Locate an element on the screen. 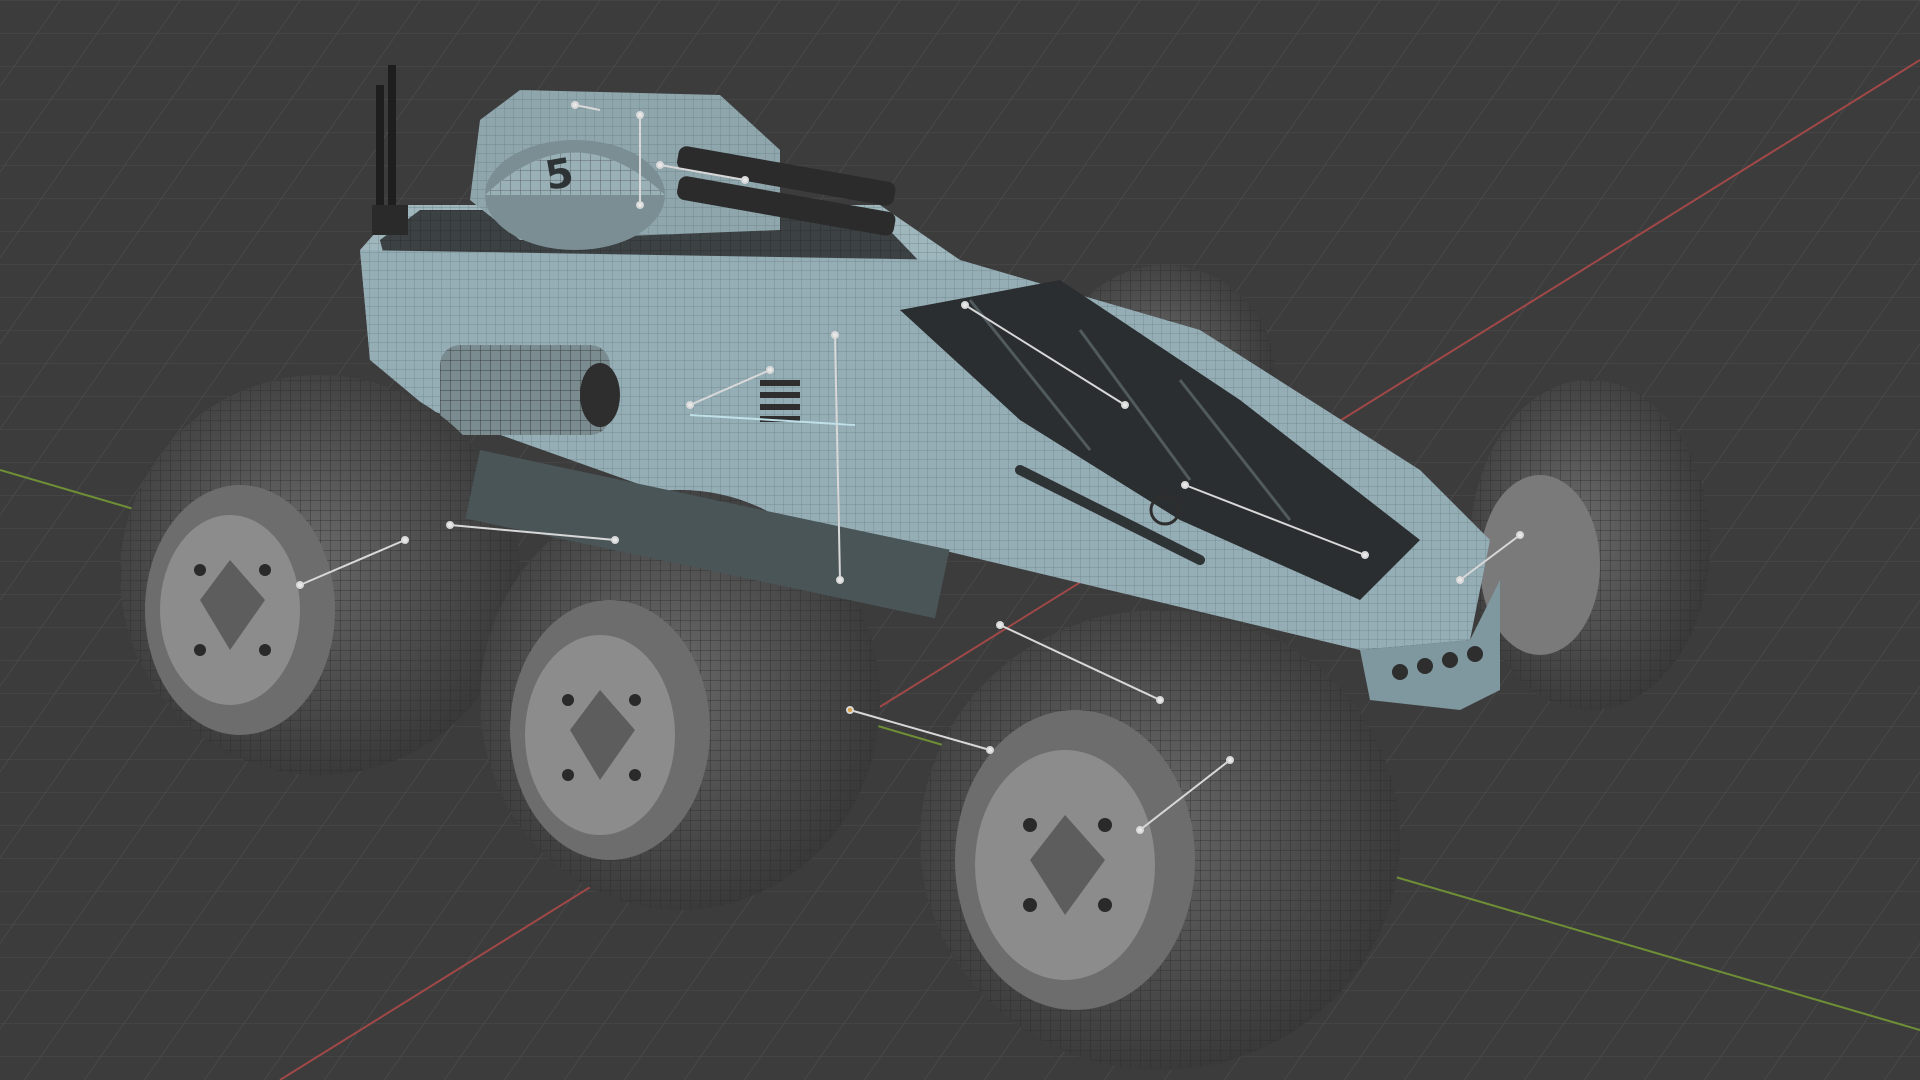  side-cylinder is located at coordinates (530, 390).